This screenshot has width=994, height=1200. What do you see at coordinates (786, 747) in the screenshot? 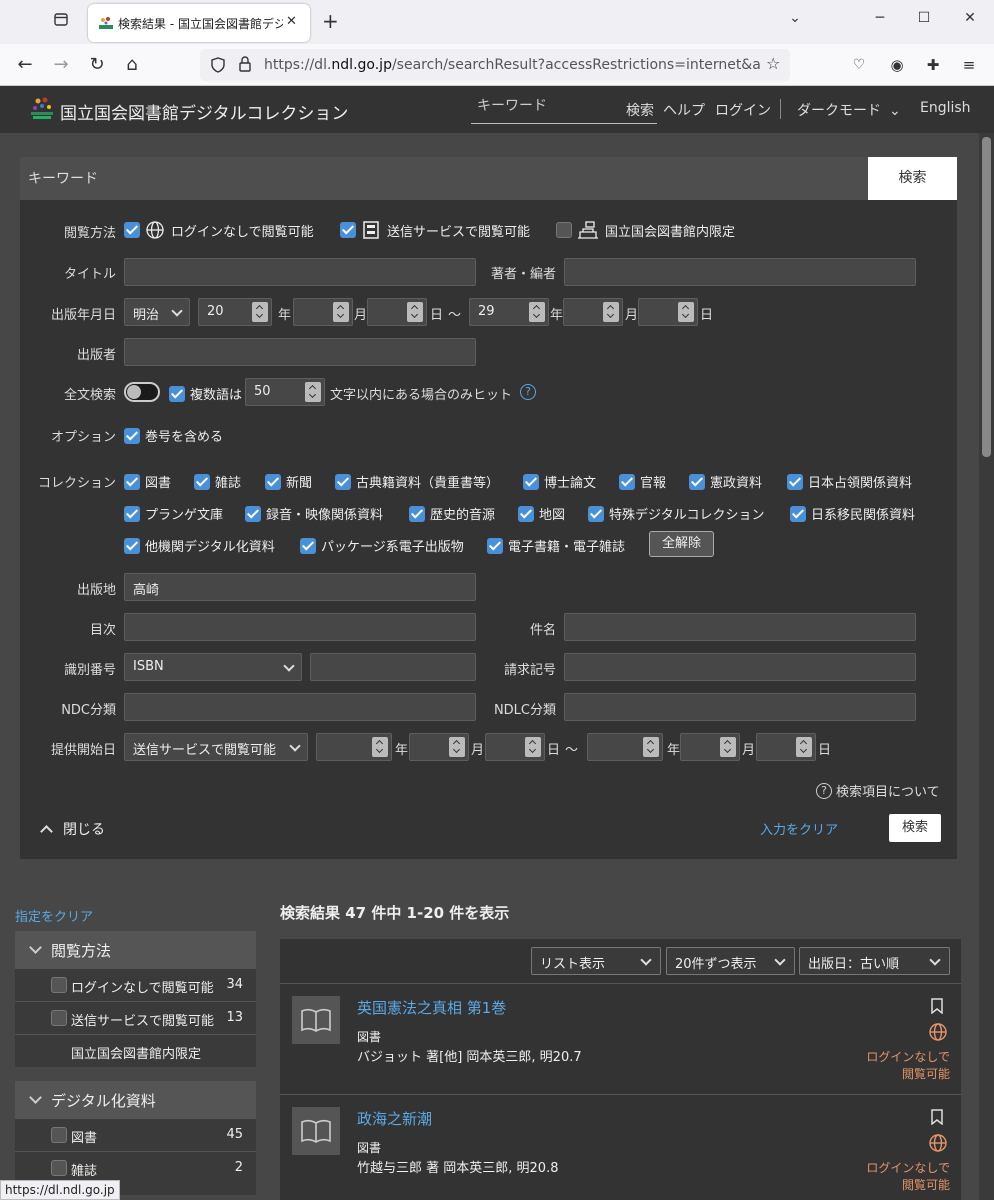
I see `provision-to-day-input` at bounding box center [786, 747].